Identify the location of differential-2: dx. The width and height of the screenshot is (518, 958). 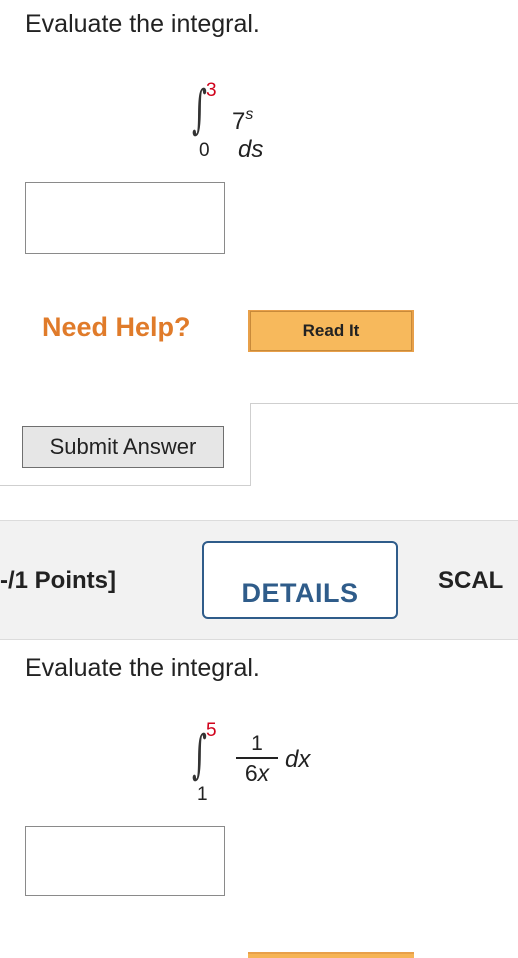
(298, 759).